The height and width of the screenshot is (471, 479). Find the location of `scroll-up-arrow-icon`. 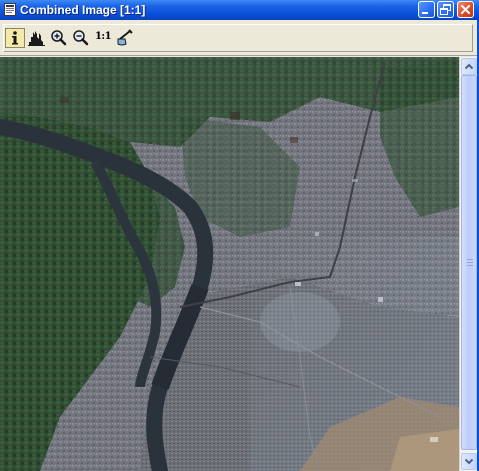

scroll-up-arrow-icon is located at coordinates (469, 66).